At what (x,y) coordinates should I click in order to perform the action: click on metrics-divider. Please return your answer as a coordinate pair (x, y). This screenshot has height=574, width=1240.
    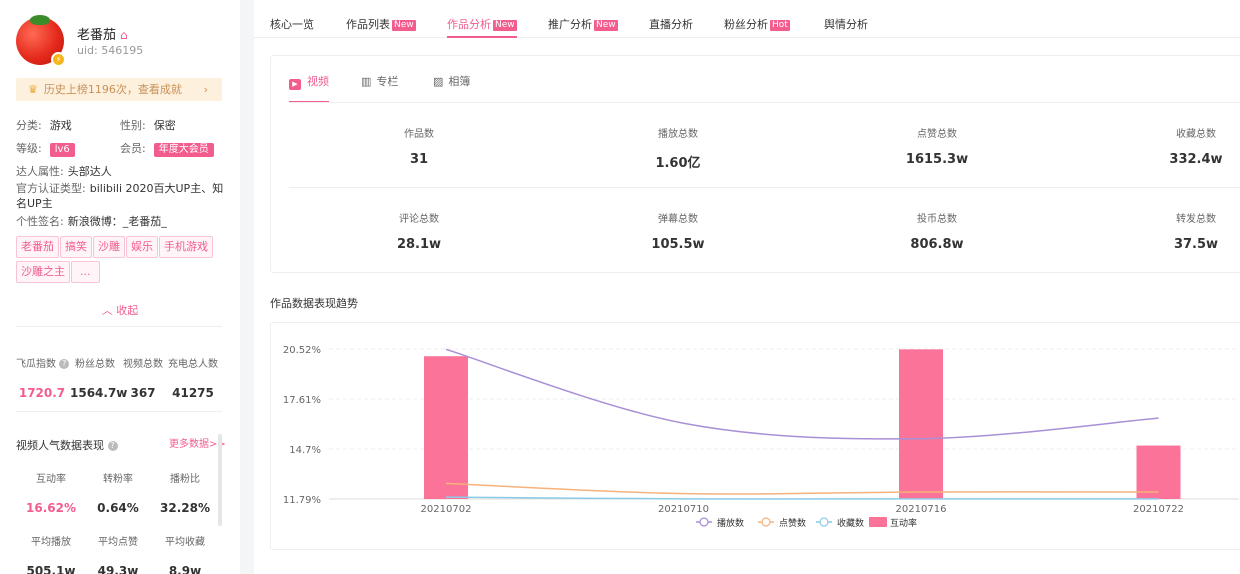
    Looking at the image, I should click on (764, 187).